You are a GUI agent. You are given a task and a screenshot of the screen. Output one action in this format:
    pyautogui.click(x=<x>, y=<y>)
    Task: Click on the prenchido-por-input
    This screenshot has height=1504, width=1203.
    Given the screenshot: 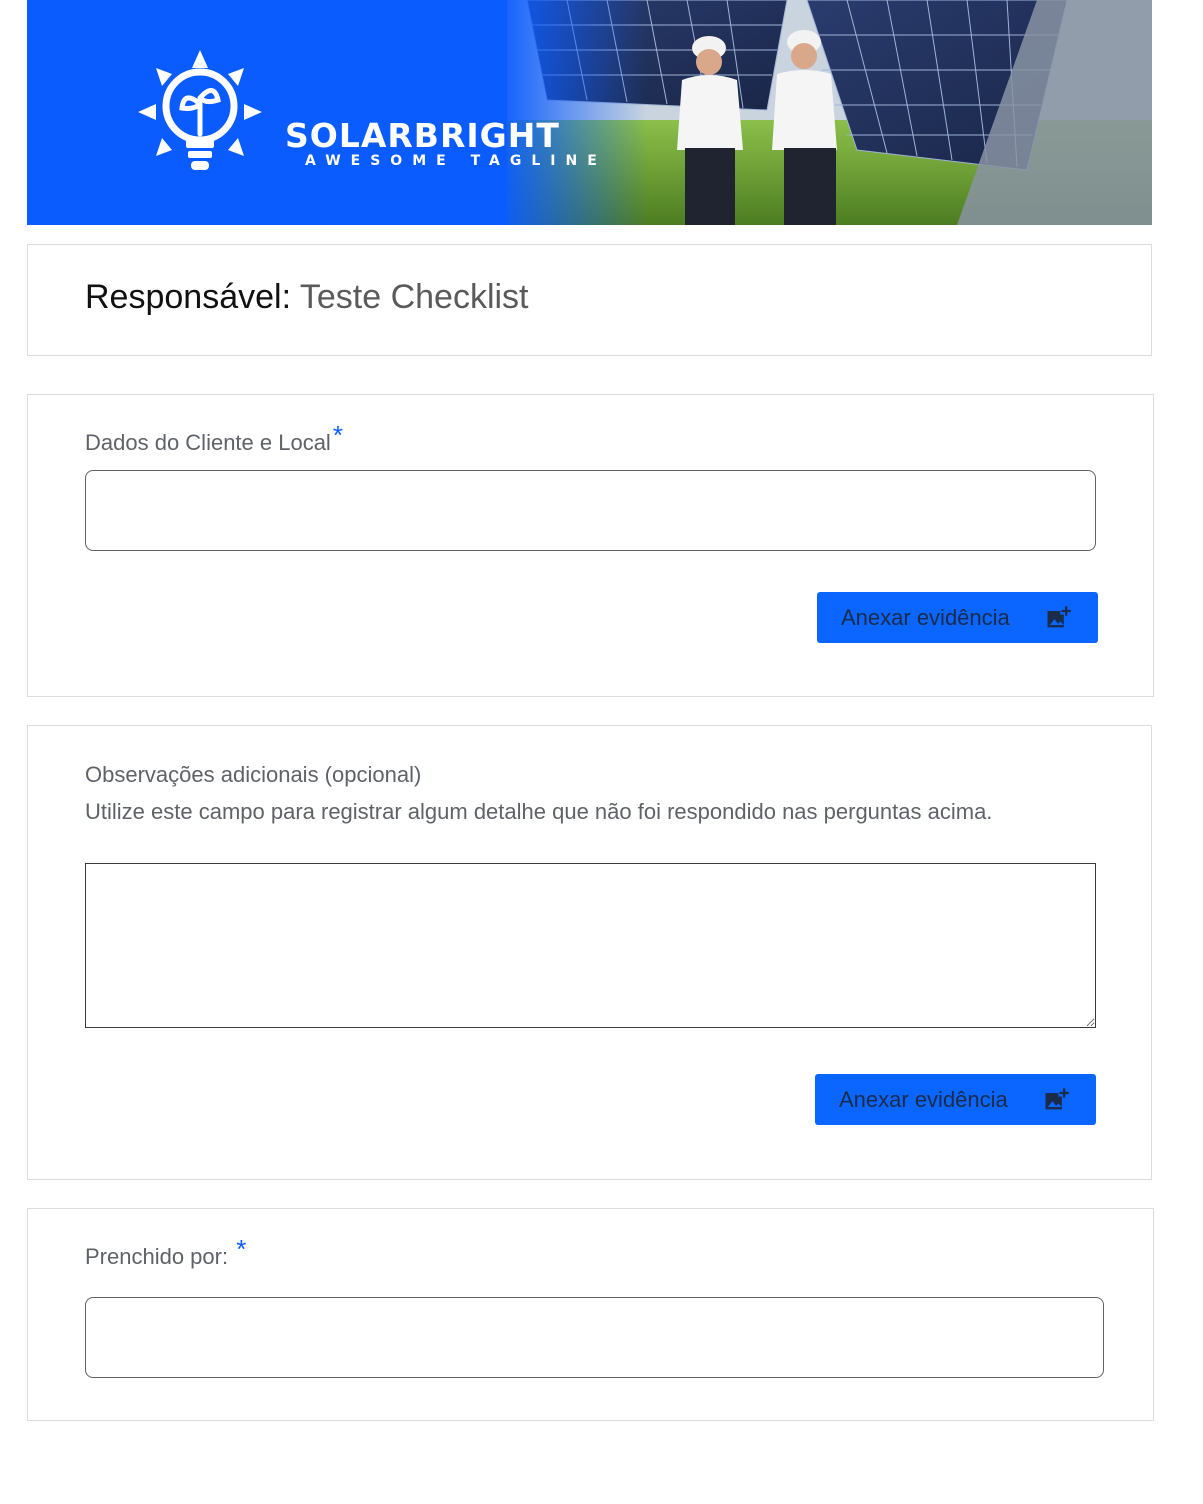 What is the action you would take?
    pyautogui.click(x=594, y=1337)
    